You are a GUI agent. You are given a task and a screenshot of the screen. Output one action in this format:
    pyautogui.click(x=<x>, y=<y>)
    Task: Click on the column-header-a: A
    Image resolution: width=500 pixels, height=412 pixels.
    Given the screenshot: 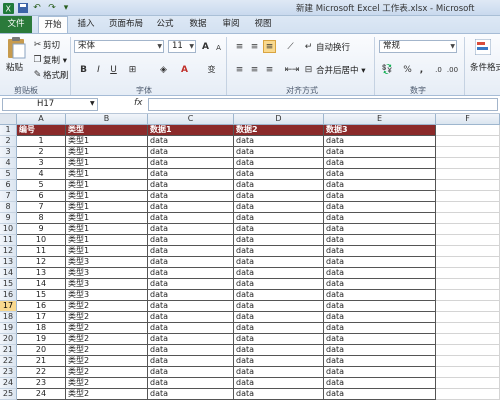 What is the action you would take?
    pyautogui.click(x=41, y=119)
    